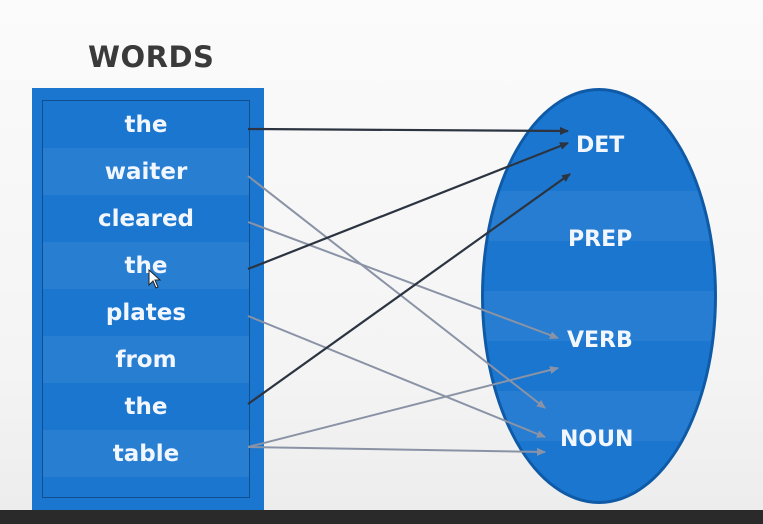 The height and width of the screenshot is (524, 763). What do you see at coordinates (396, 376) in the screenshot?
I see `arrow-plates-noun` at bounding box center [396, 376].